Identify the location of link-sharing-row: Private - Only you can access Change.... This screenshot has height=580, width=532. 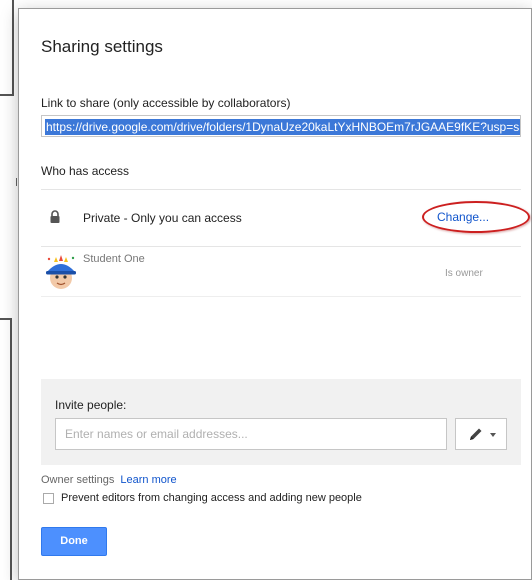
(285, 218).